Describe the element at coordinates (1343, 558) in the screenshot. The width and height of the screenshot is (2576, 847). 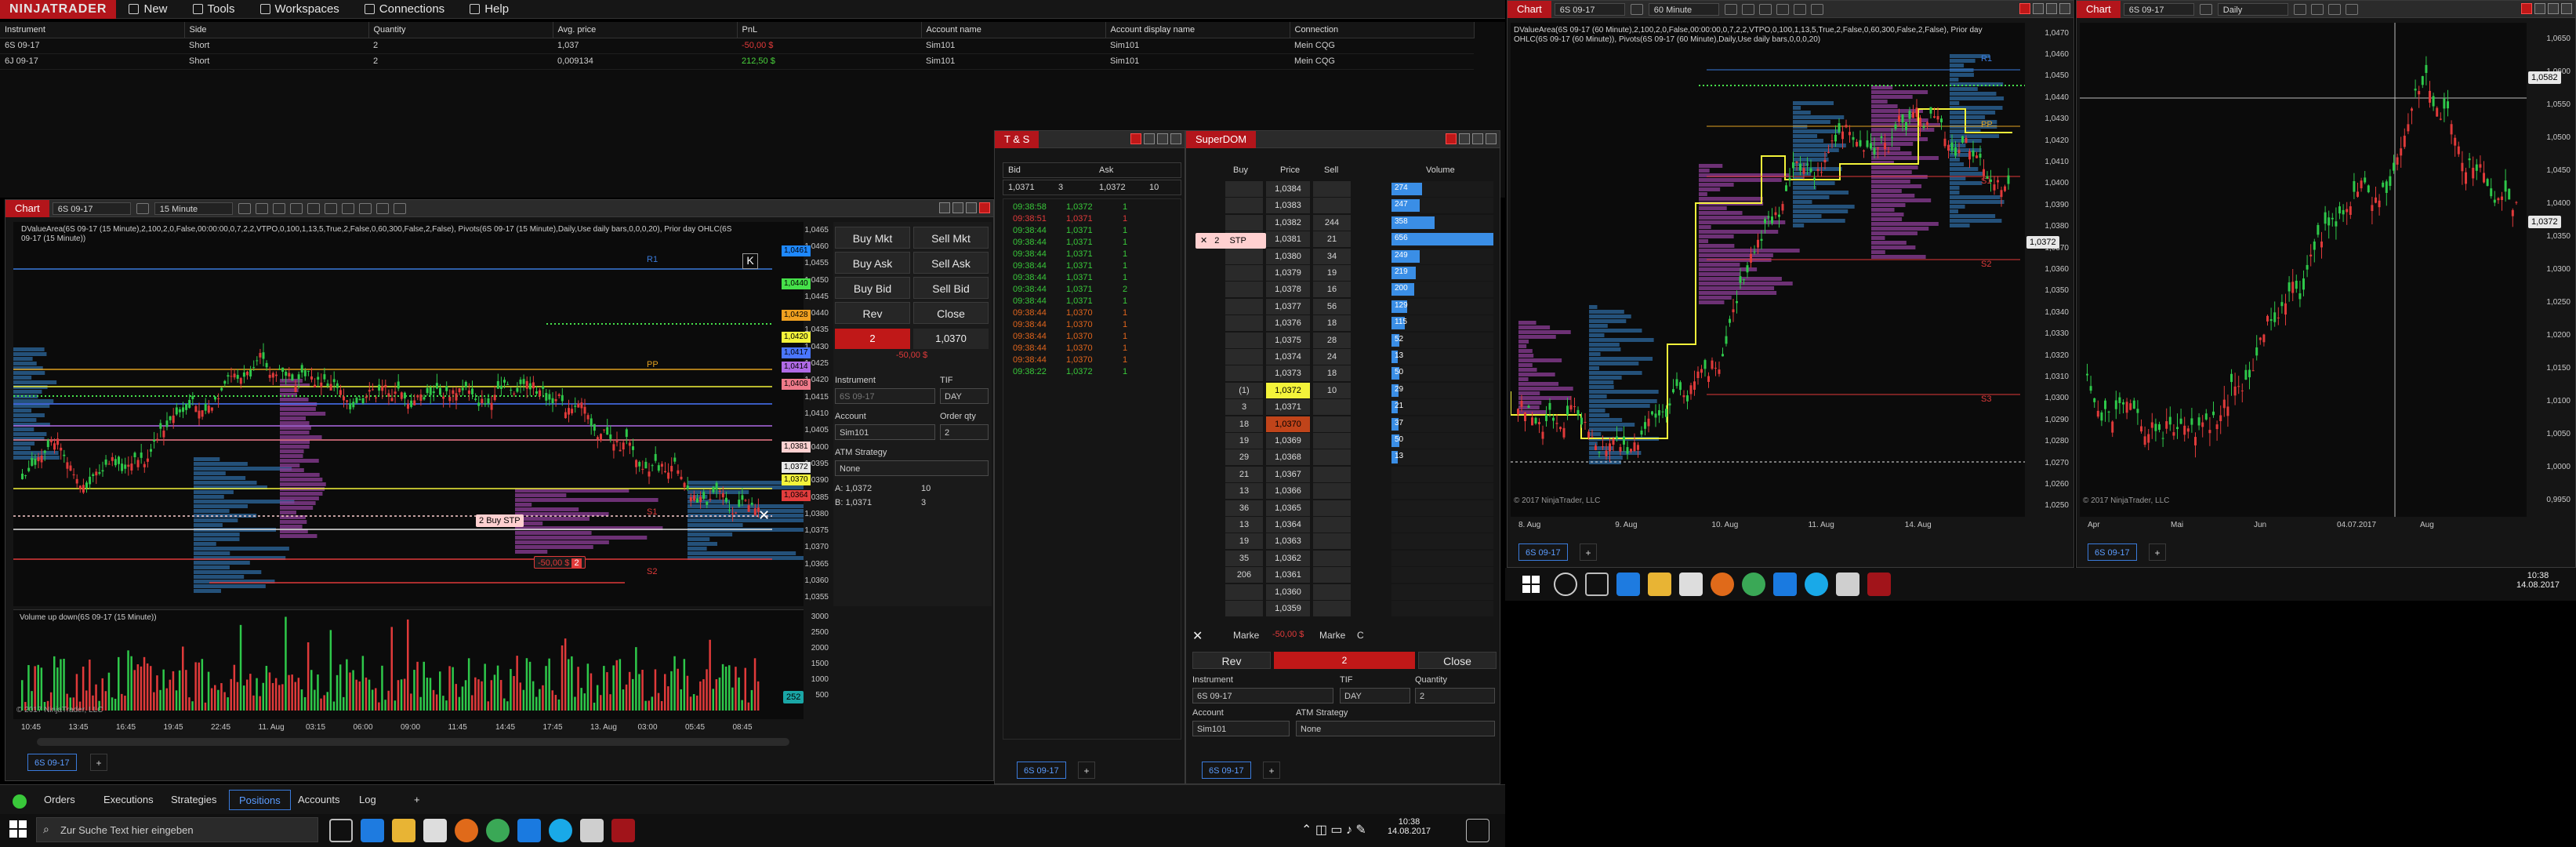
I see `dom-row: 35 1,0362` at that location.